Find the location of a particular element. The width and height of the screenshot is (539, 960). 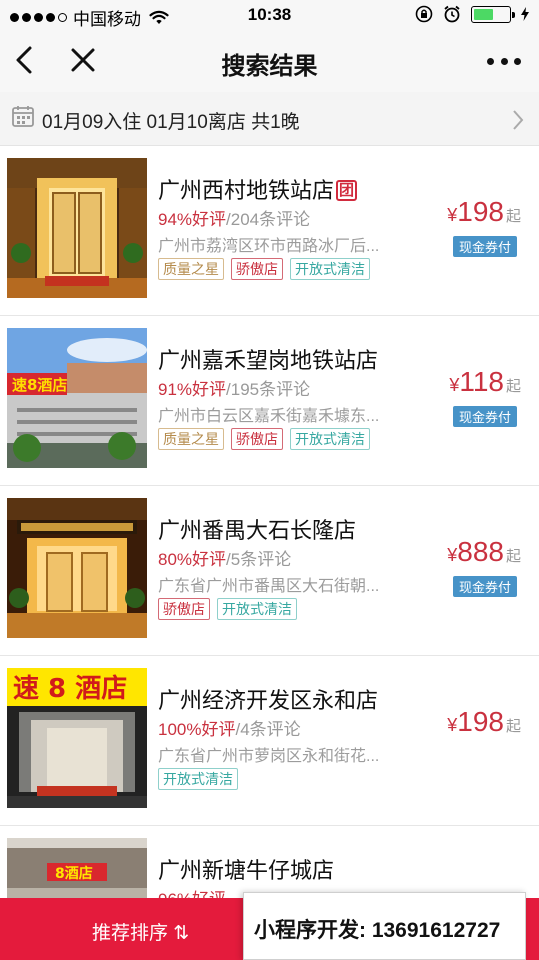

promo-overlay: 小程序开发: 13691612727 is located at coordinates (384, 926).